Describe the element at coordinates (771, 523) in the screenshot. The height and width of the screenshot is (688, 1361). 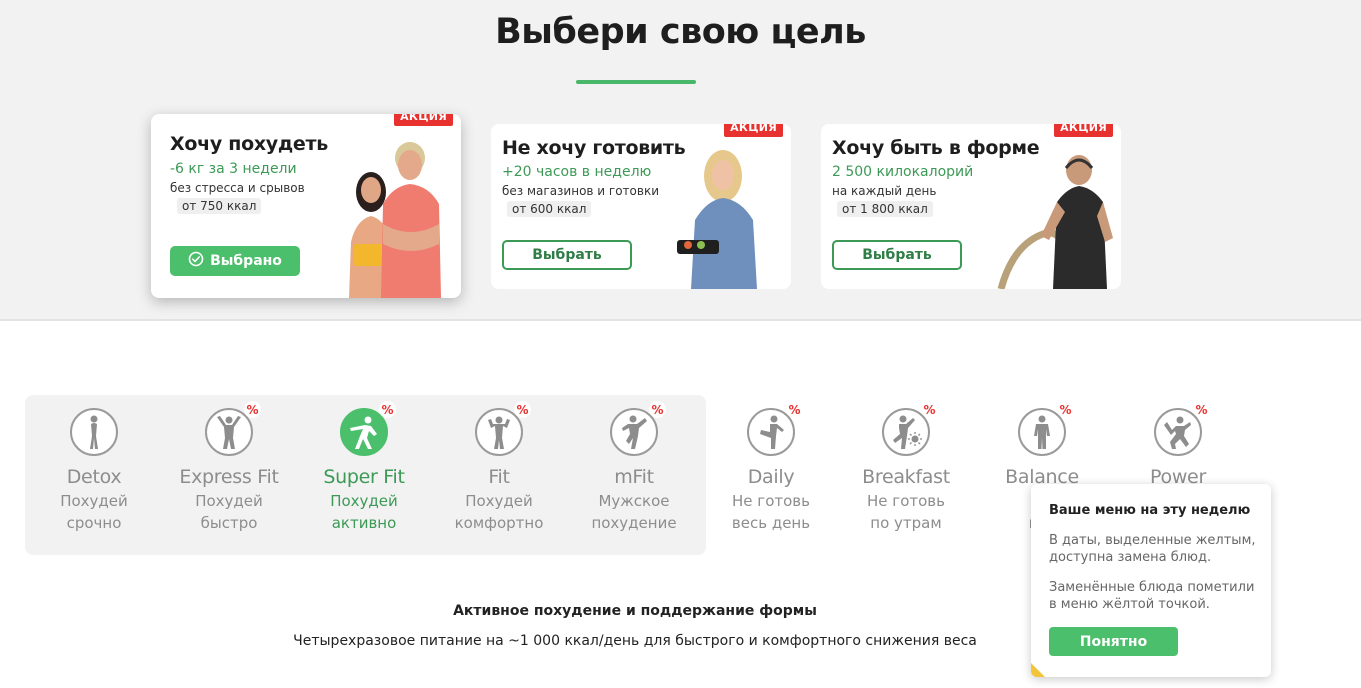
I see `program-line2: весь день` at that location.